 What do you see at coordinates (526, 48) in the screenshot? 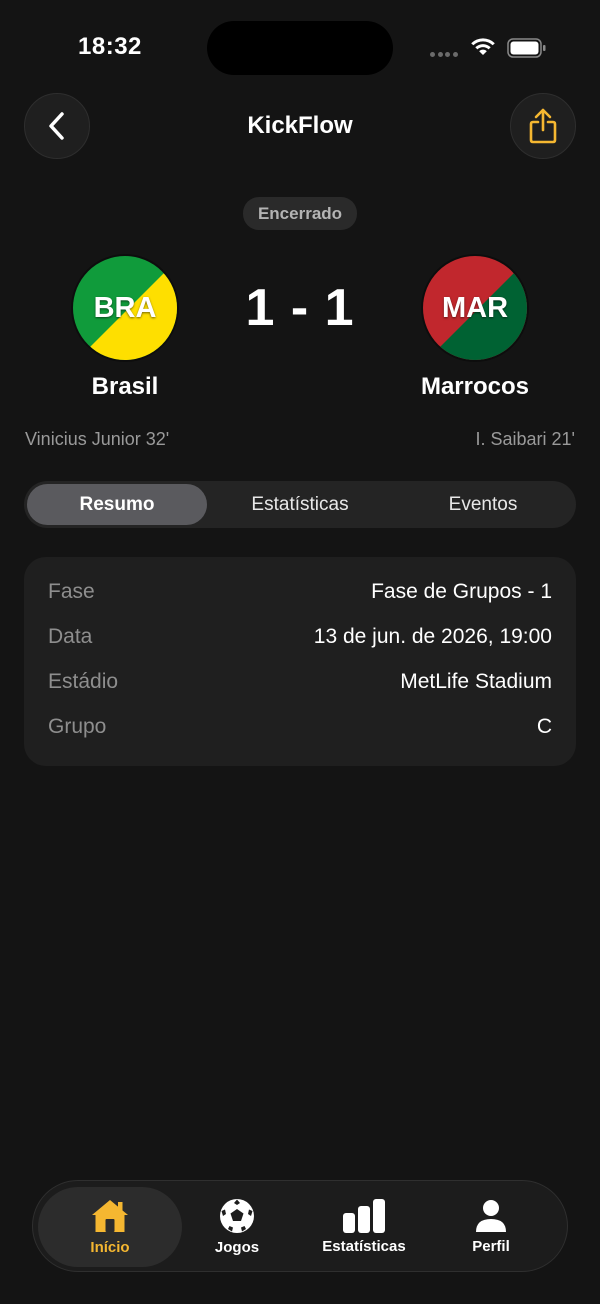
I see `battery-icon` at bounding box center [526, 48].